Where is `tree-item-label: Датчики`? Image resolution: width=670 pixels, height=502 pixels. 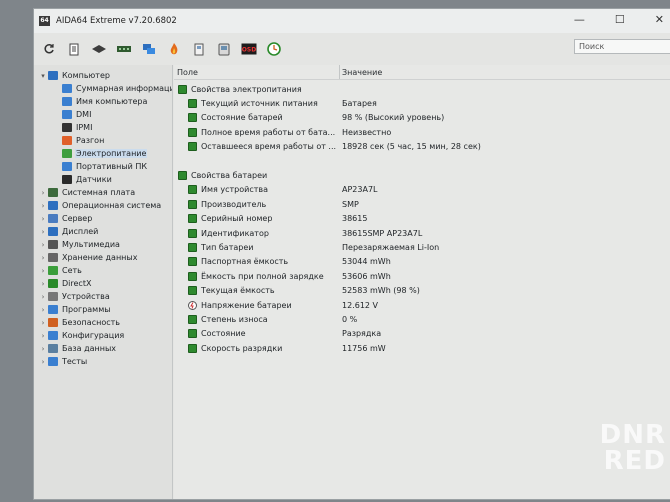 tree-item-label: Датчики is located at coordinates (94, 179).